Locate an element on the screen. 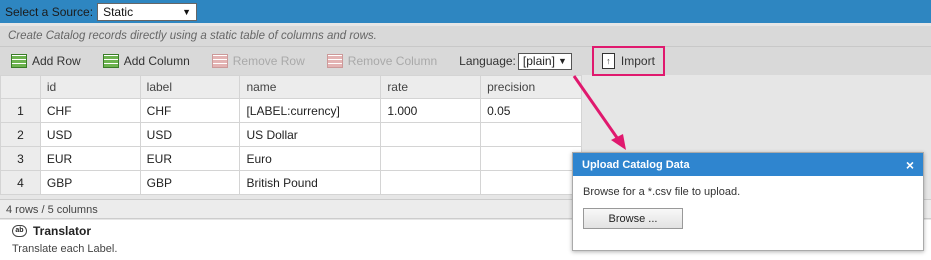  close-icon: × is located at coordinates (910, 165).